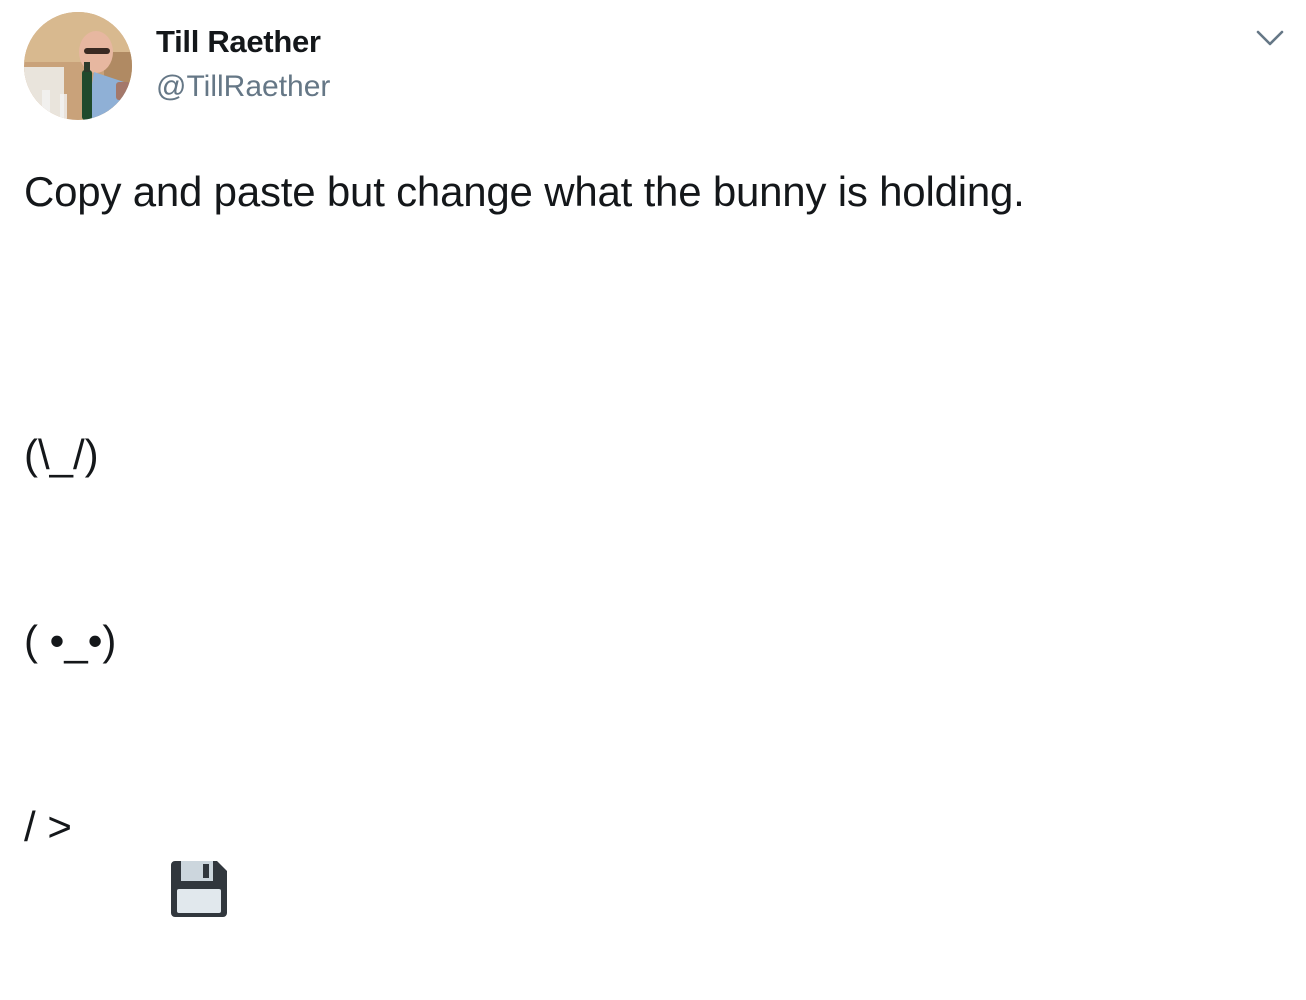 Image resolution: width=1306 pixels, height=1000 pixels. I want to click on bunny-ears-line: (\_/), so click(61, 454).